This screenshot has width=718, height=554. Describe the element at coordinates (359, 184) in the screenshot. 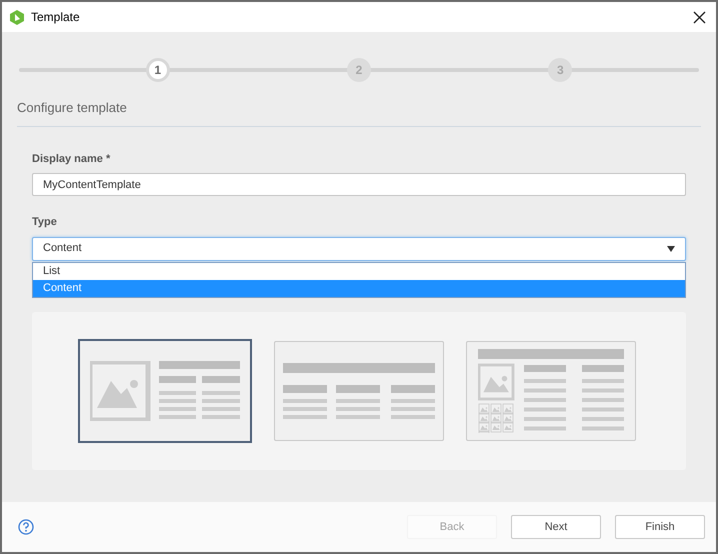

I see `display-name-field: MyContentTemplate` at that location.